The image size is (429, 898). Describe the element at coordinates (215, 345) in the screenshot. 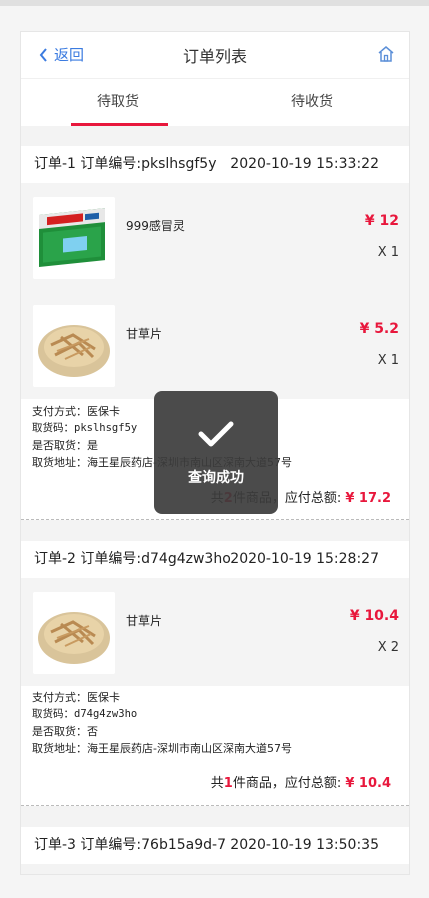

I see `order-item: 甘草片 ¥ 5.2 X 1` at that location.